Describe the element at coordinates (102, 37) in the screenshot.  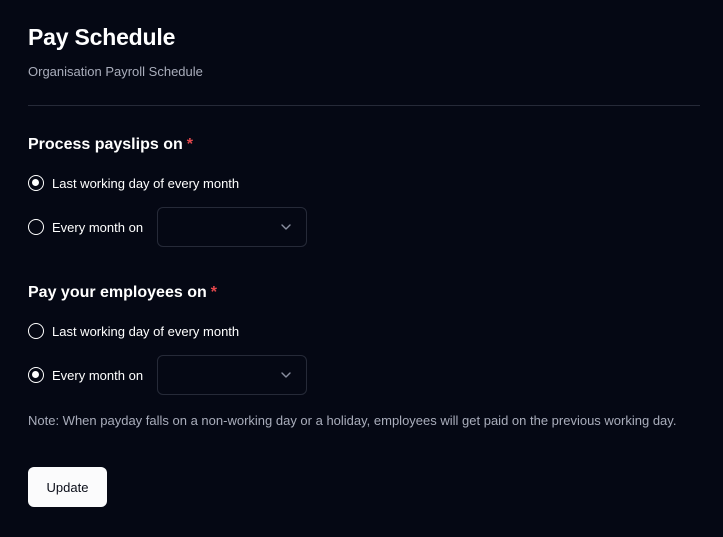
I see `page-title: Pay Schedule` at that location.